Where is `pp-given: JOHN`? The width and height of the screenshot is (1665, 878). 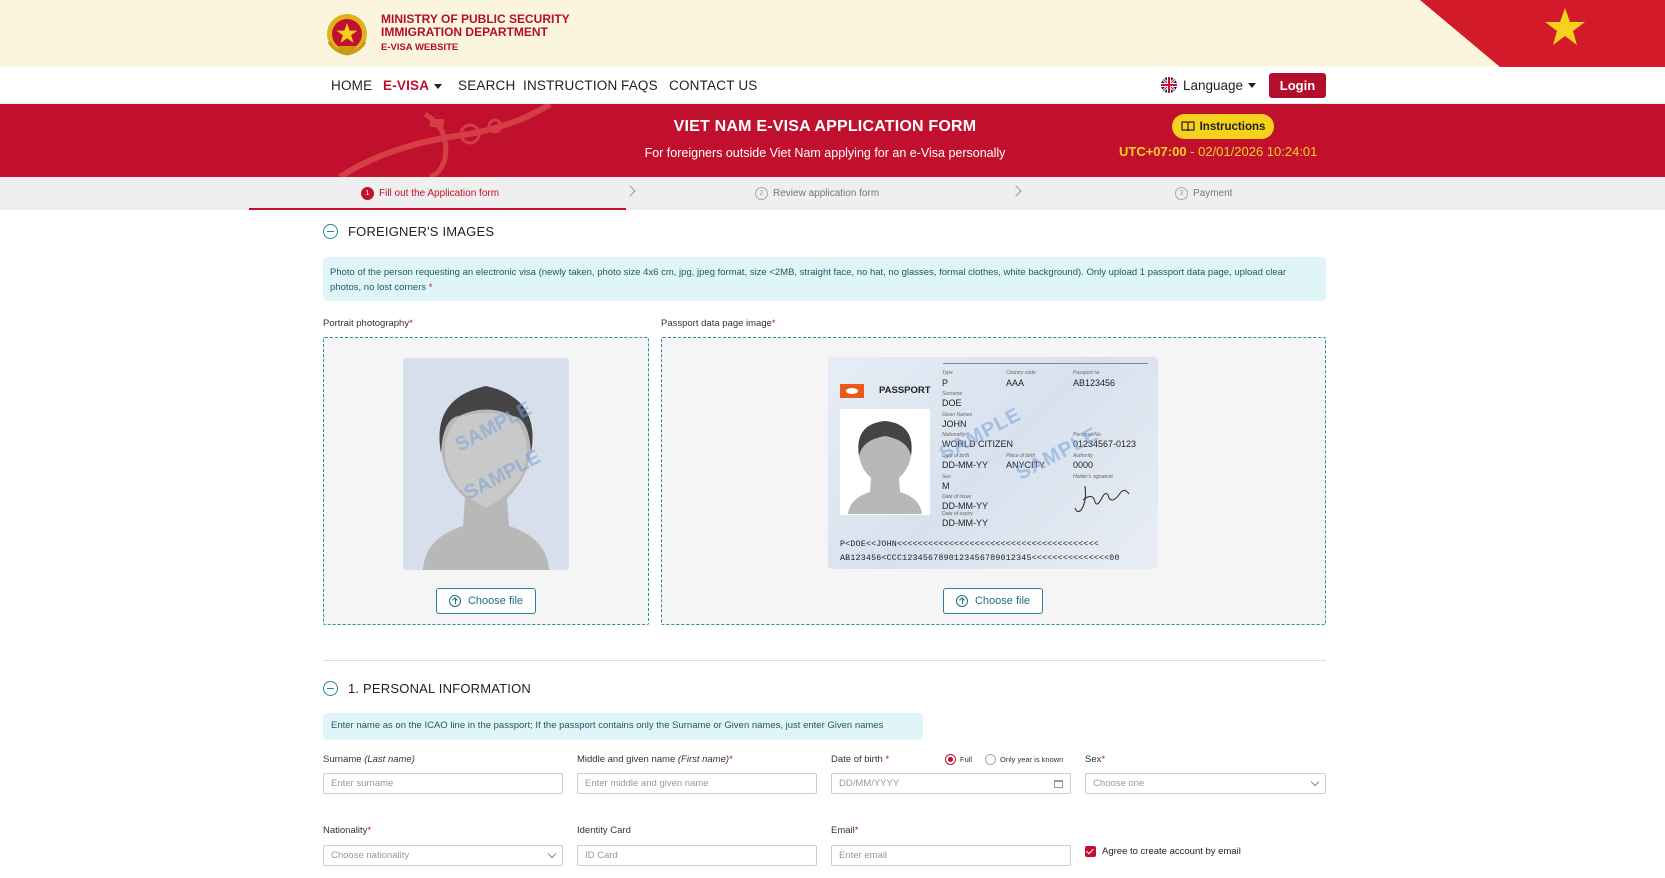 pp-given: JOHN is located at coordinates (954, 424).